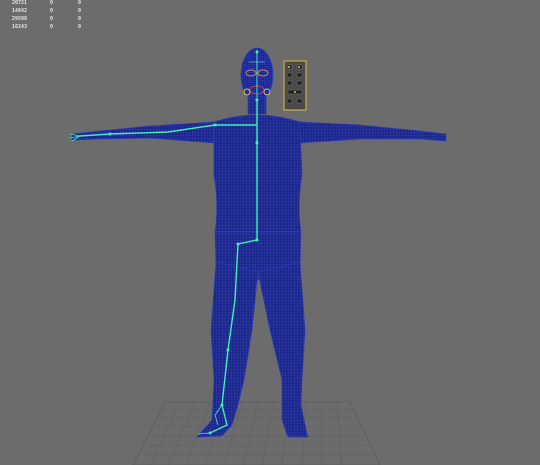 The height and width of the screenshot is (465, 540). I want to click on face-control-panel, so click(295, 85).